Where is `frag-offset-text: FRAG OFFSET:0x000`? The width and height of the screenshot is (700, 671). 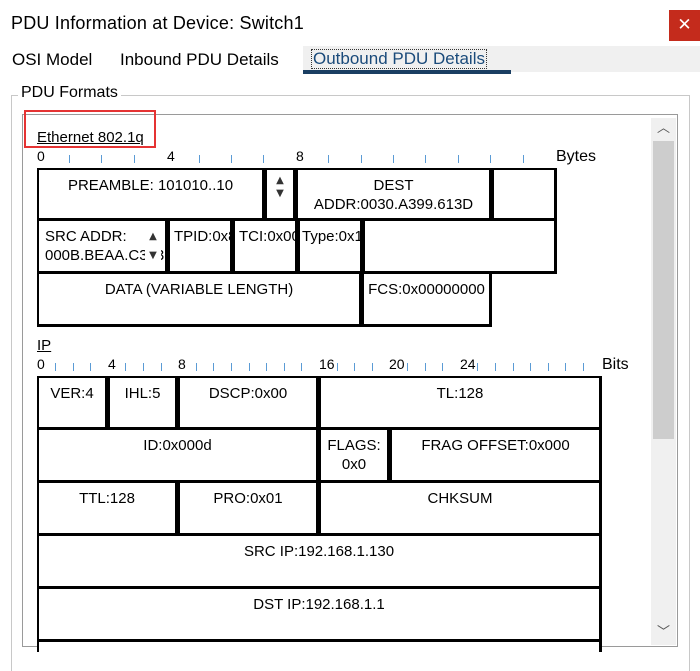
frag-offset-text: FRAG OFFSET:0x000 is located at coordinates (495, 445).